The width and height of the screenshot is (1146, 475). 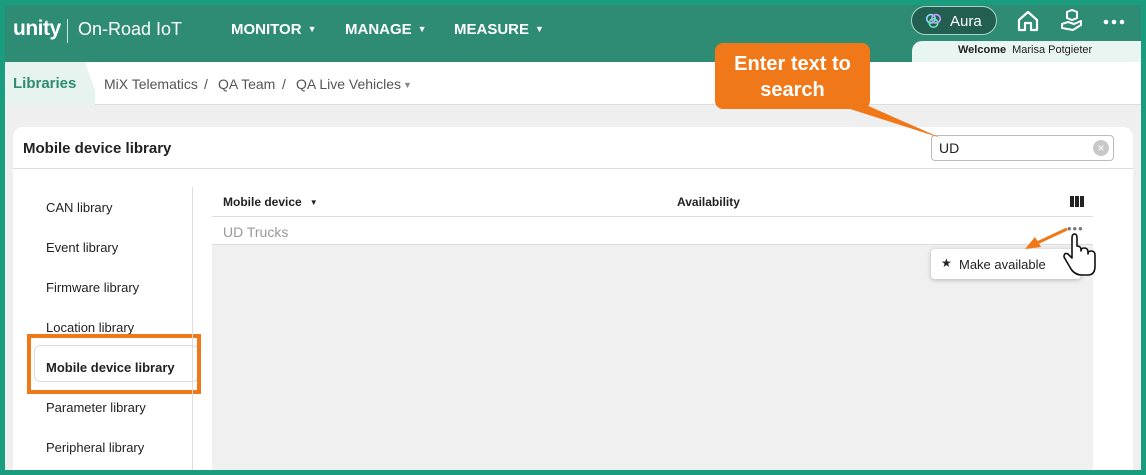 What do you see at coordinates (960, 188) in the screenshot?
I see `annotation-overlay` at bounding box center [960, 188].